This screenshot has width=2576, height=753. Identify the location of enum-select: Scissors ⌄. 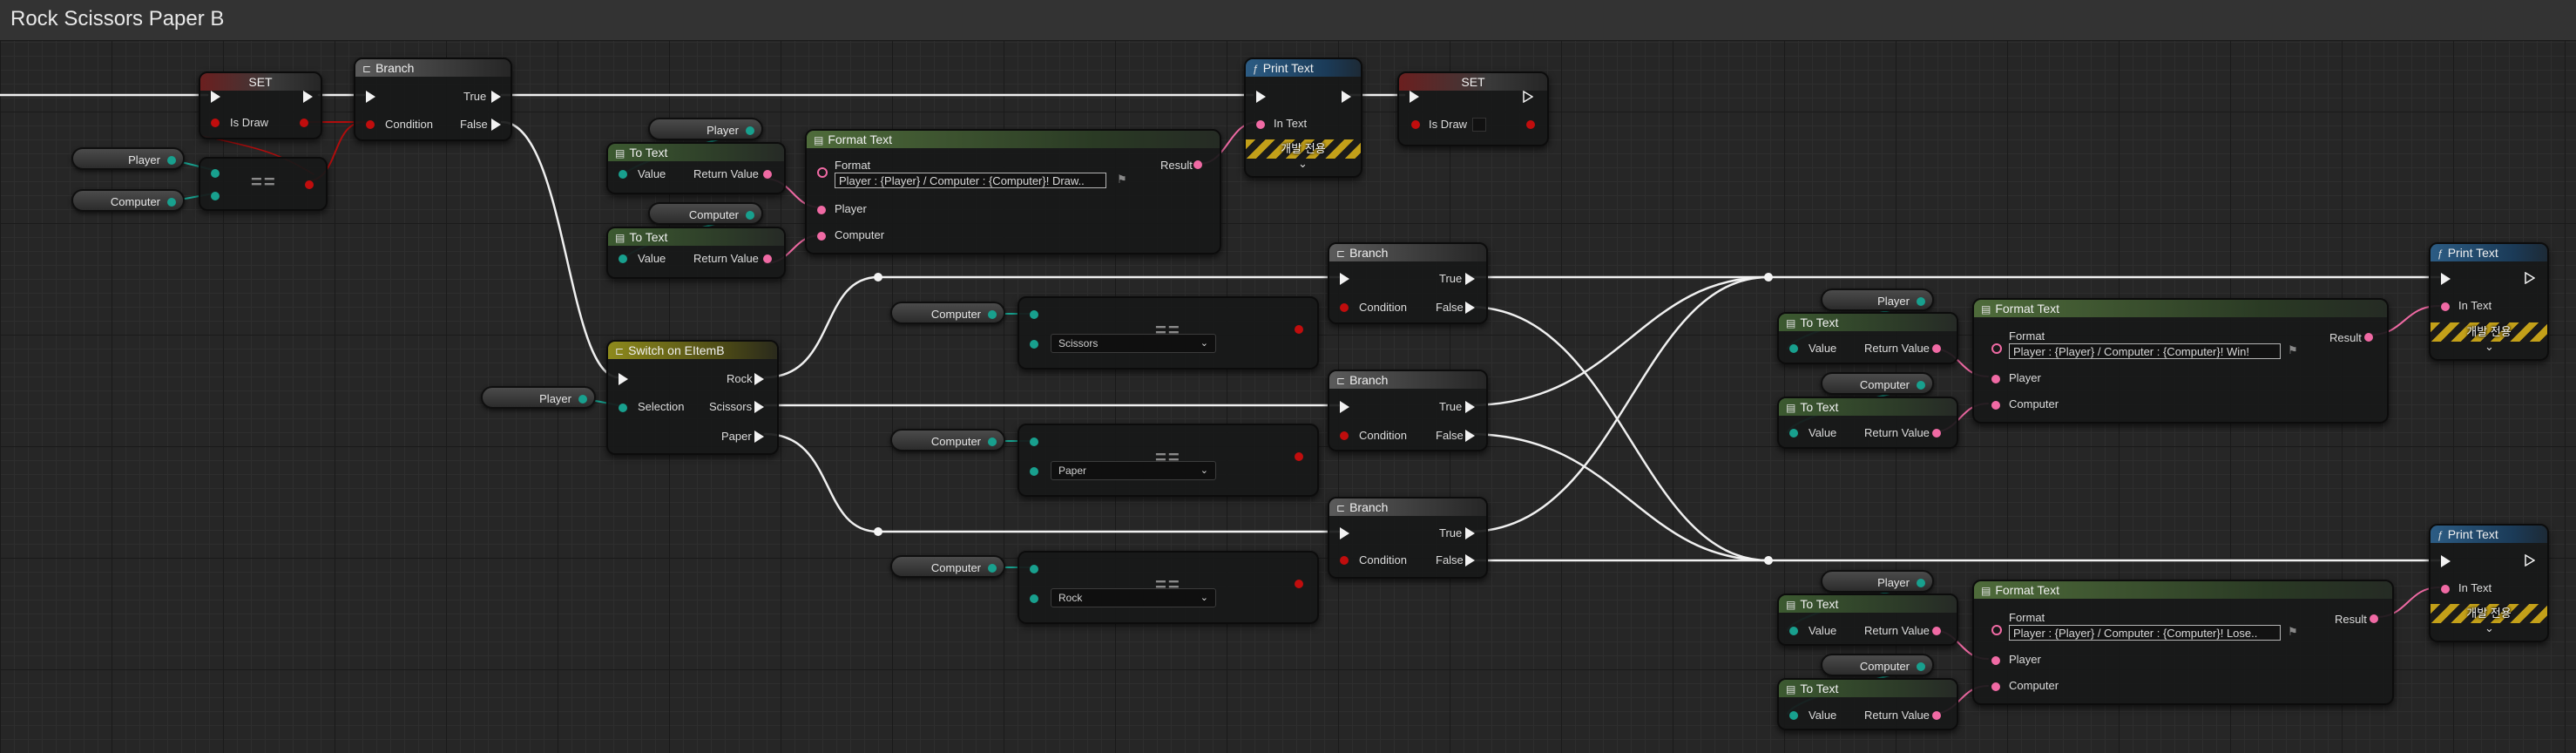
(1133, 343).